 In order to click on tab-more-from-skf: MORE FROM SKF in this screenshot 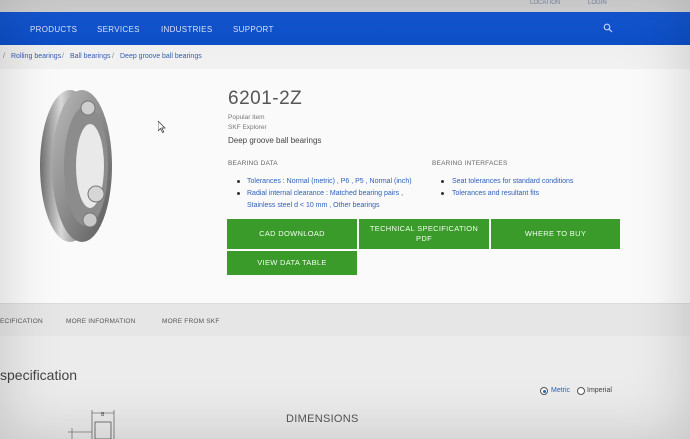, I will do `click(191, 321)`.